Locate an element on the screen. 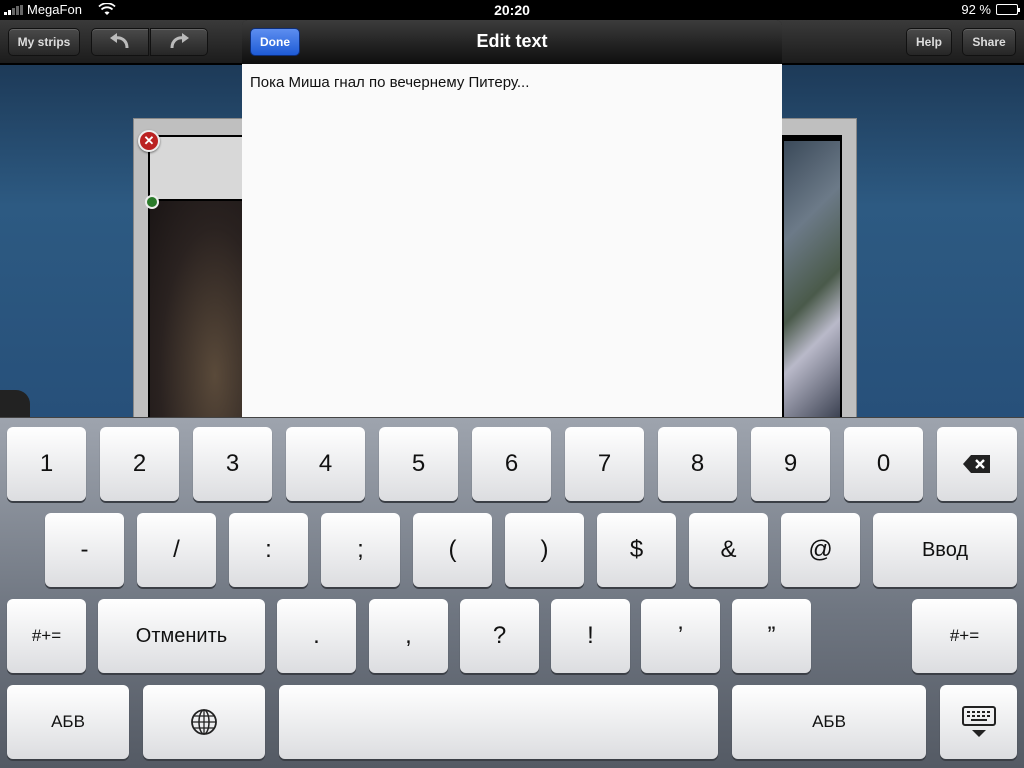 This screenshot has height=768, width=1024. key-period: . is located at coordinates (316, 636).